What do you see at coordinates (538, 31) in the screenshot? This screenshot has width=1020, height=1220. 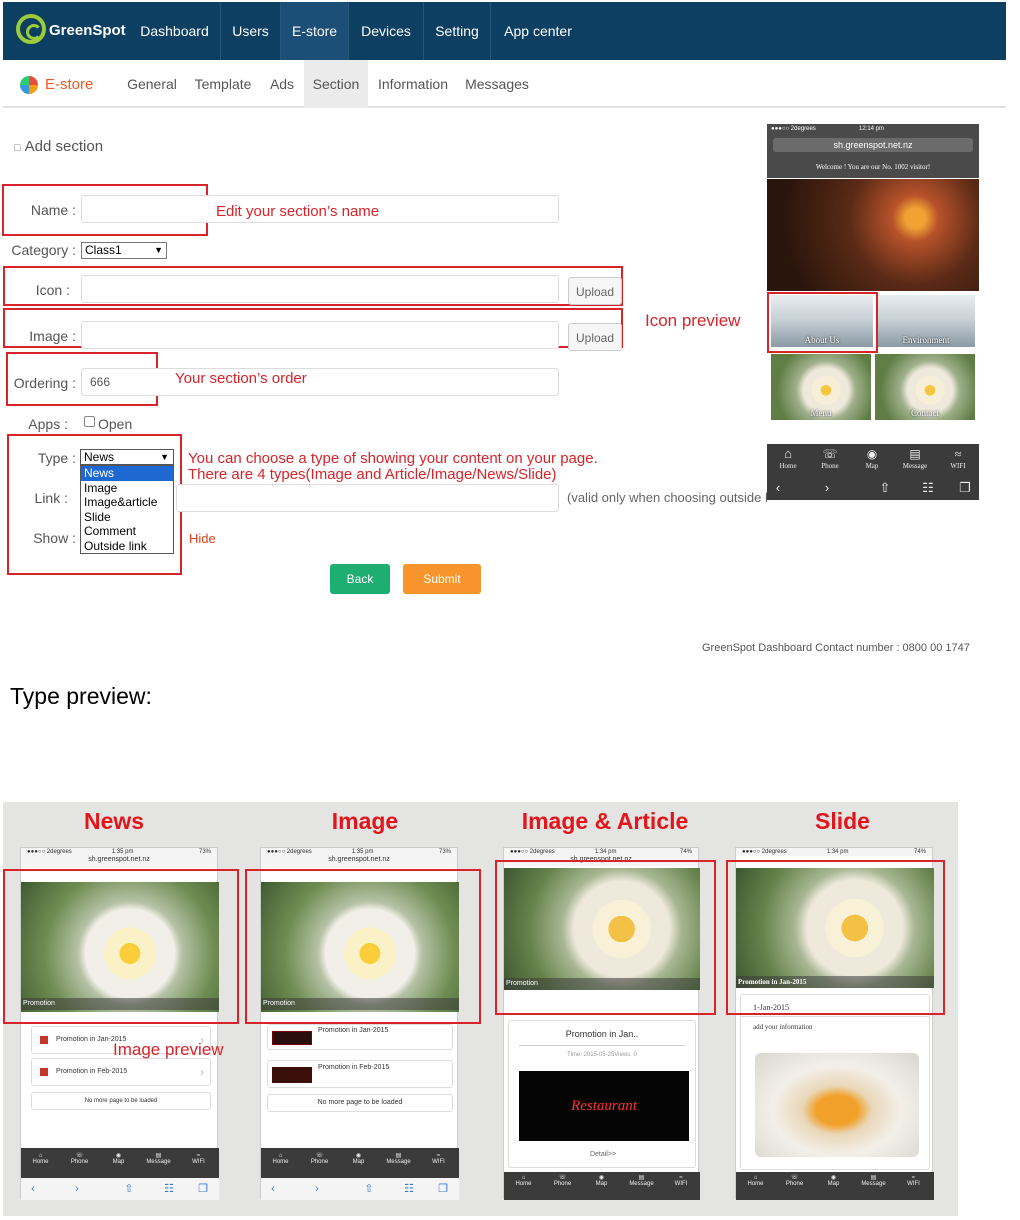 I see `nav-app-center: App center` at bounding box center [538, 31].